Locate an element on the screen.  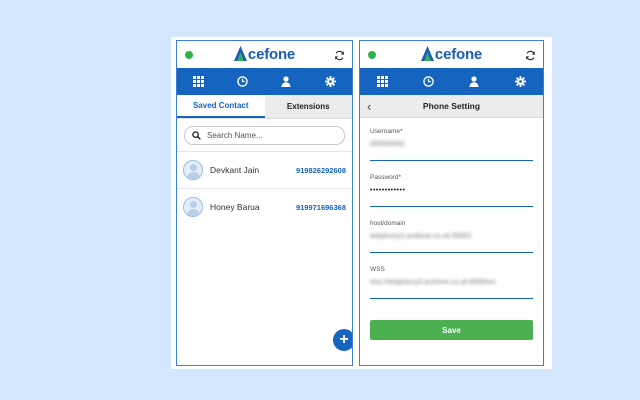
contact-number: 919971696368 is located at coordinates (321, 207).